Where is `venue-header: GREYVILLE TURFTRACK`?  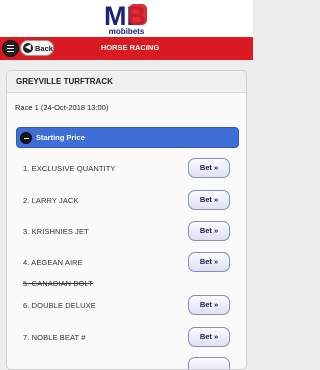
venue-header: GREYVILLE TURFTRACK is located at coordinates (126, 82).